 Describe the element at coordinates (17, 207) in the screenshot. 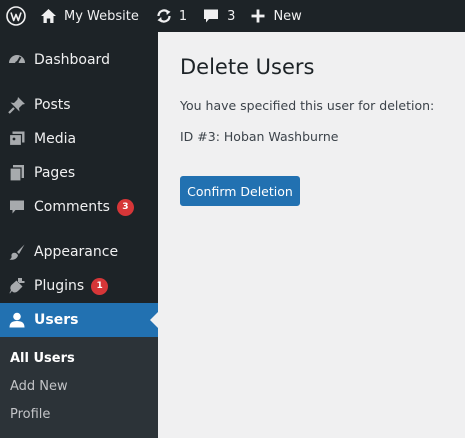

I see `comment-icon` at that location.